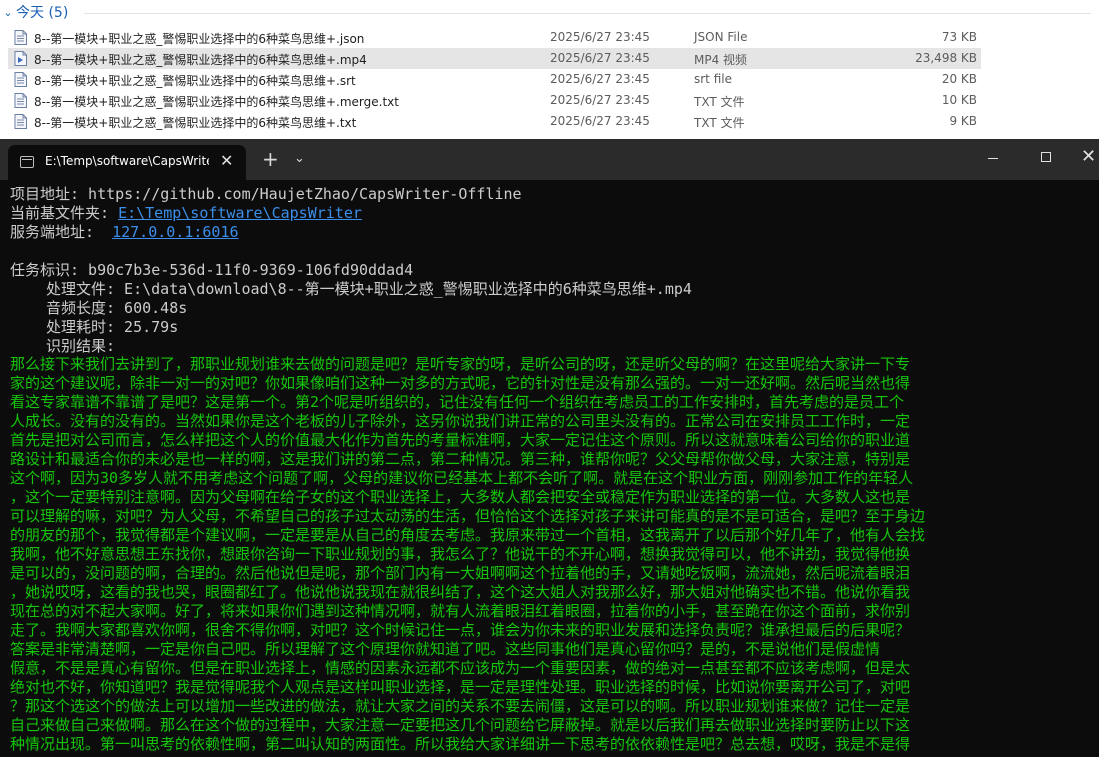  What do you see at coordinates (959, 100) in the screenshot?
I see `file-size: 10 KB` at bounding box center [959, 100].